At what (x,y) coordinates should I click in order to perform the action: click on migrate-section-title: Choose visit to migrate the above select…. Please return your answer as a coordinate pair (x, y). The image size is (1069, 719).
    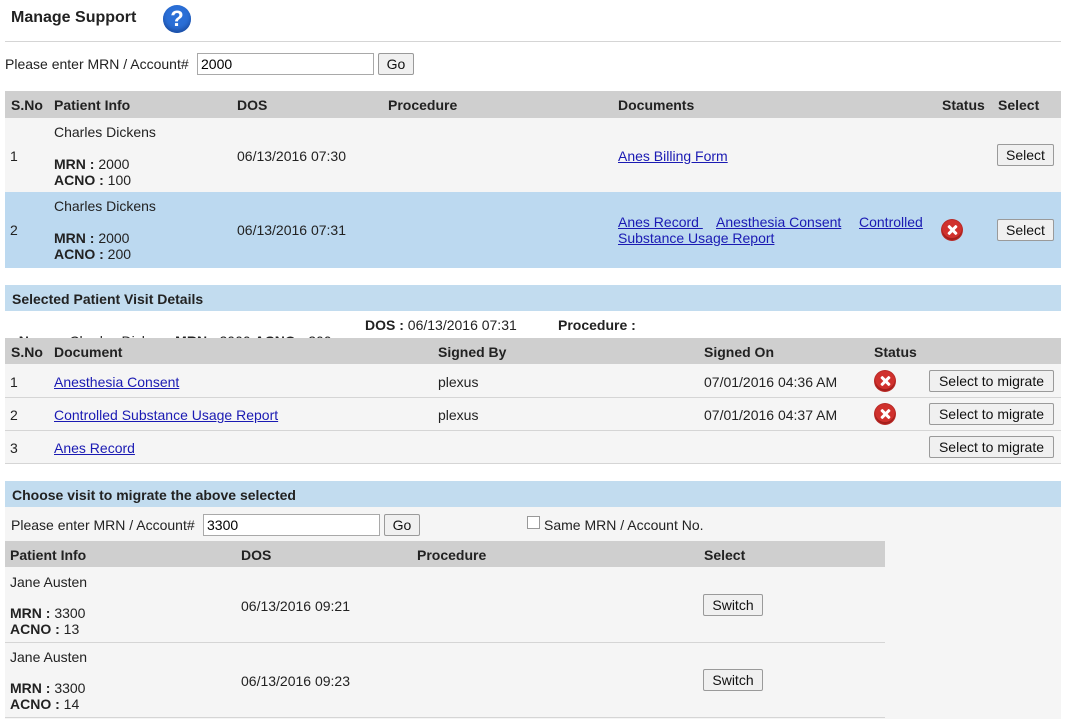
    Looking at the image, I should click on (533, 494).